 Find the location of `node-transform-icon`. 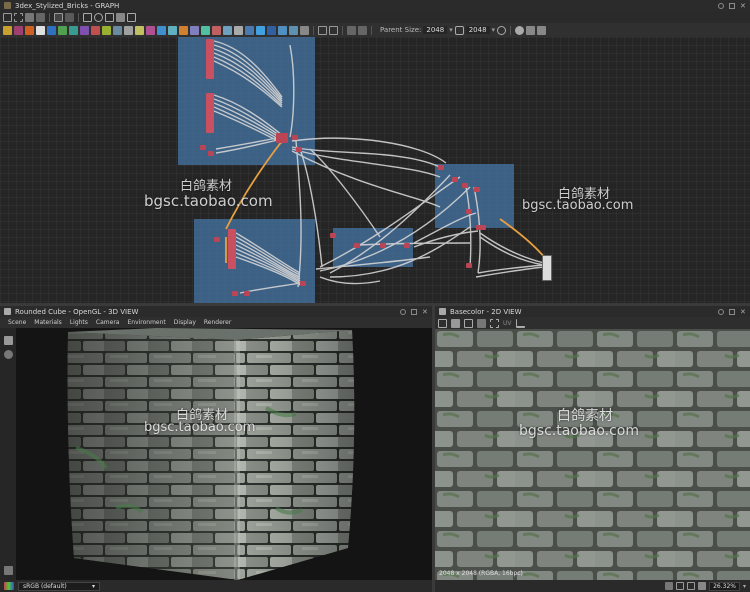

node-transform-icon is located at coordinates (84, 30).